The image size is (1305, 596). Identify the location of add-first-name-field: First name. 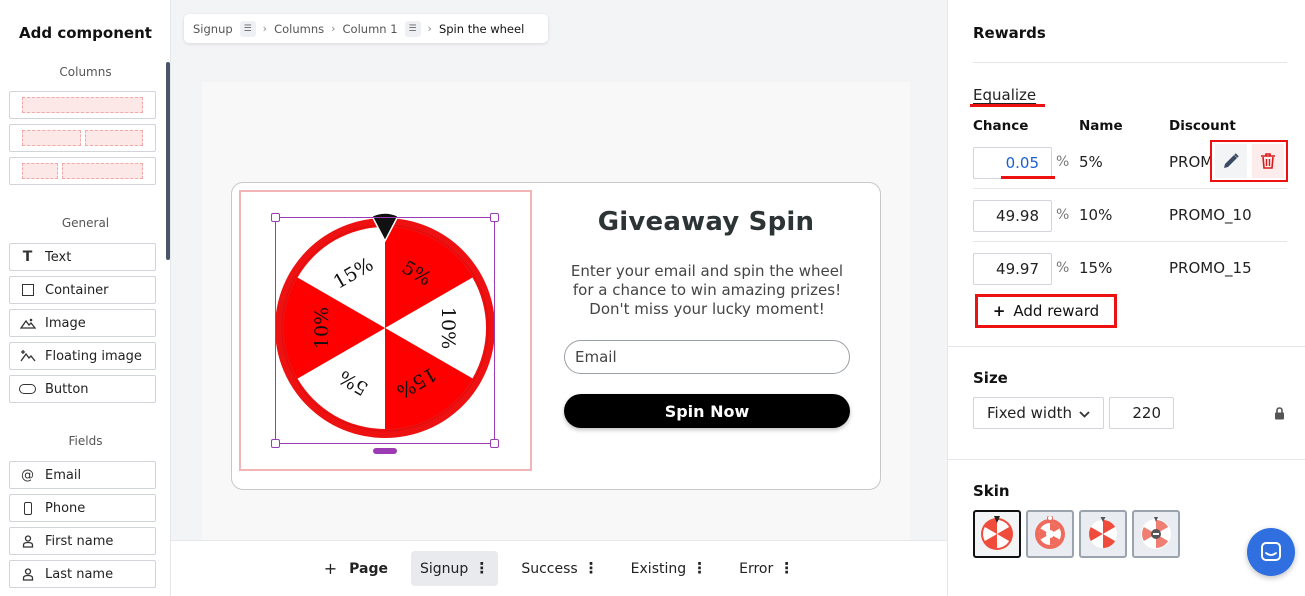
(82, 541).